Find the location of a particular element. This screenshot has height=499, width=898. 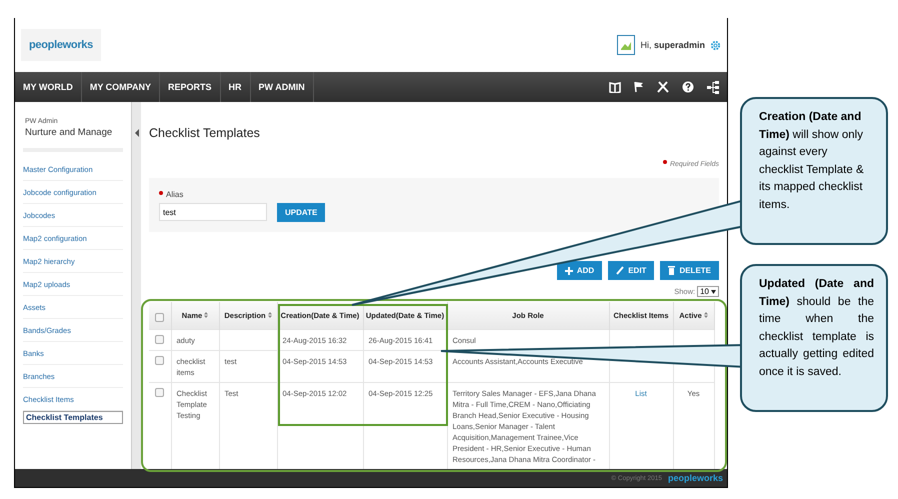

page-title: Checklist Templates is located at coordinates (205, 133).